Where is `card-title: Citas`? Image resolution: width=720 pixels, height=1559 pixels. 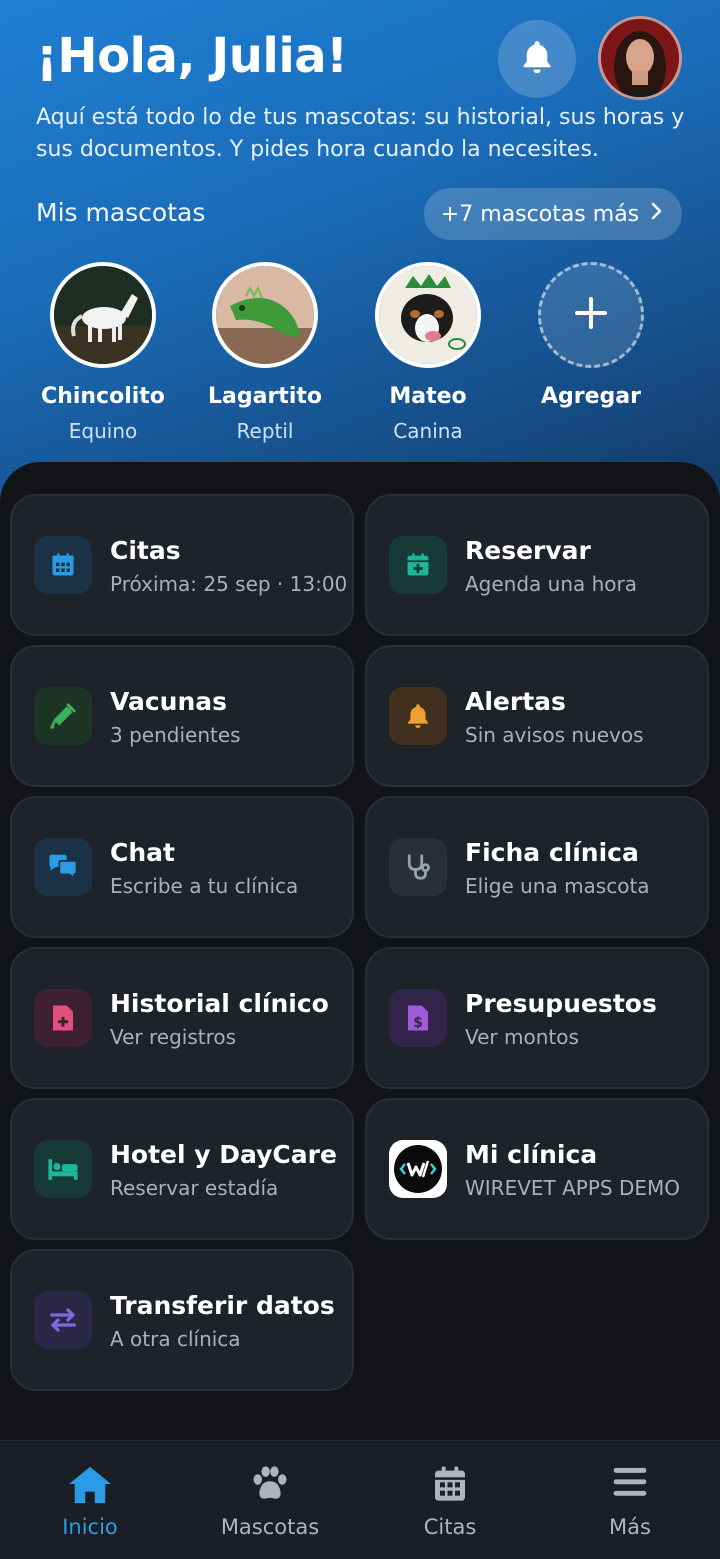 card-title: Citas is located at coordinates (145, 550).